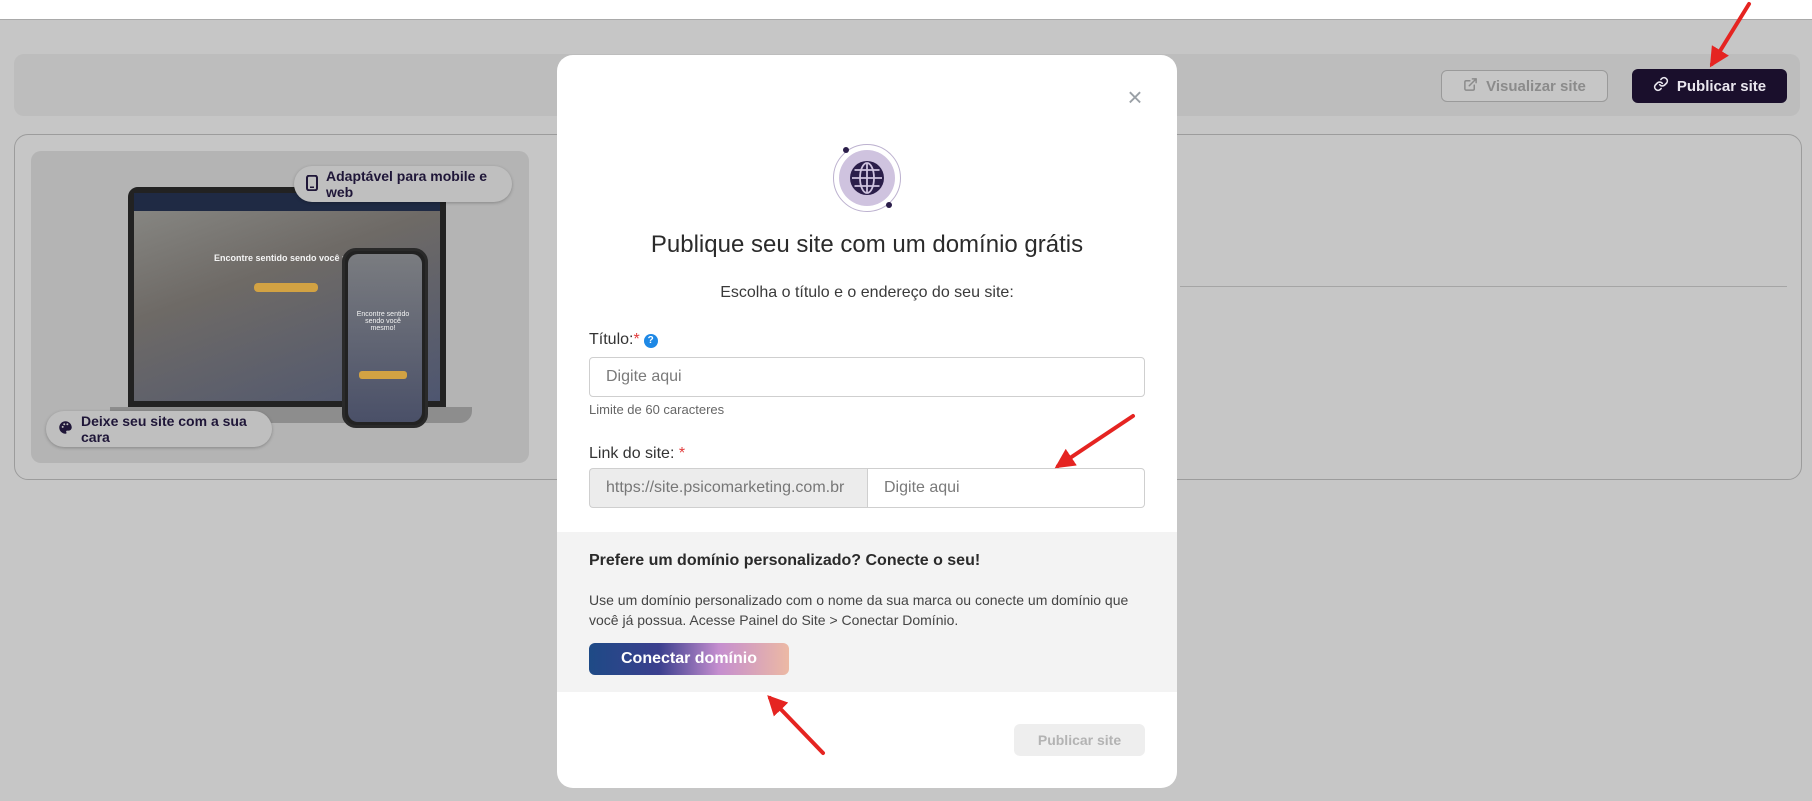 The height and width of the screenshot is (801, 1812). I want to click on palette-icon, so click(65, 429).